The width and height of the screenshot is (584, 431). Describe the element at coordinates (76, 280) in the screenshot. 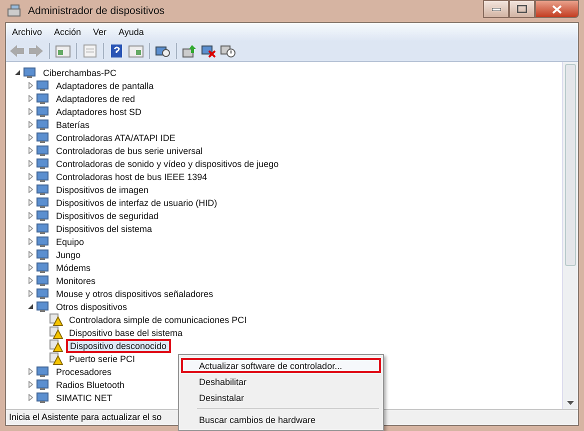

I see `tree-item: Monitores` at that location.